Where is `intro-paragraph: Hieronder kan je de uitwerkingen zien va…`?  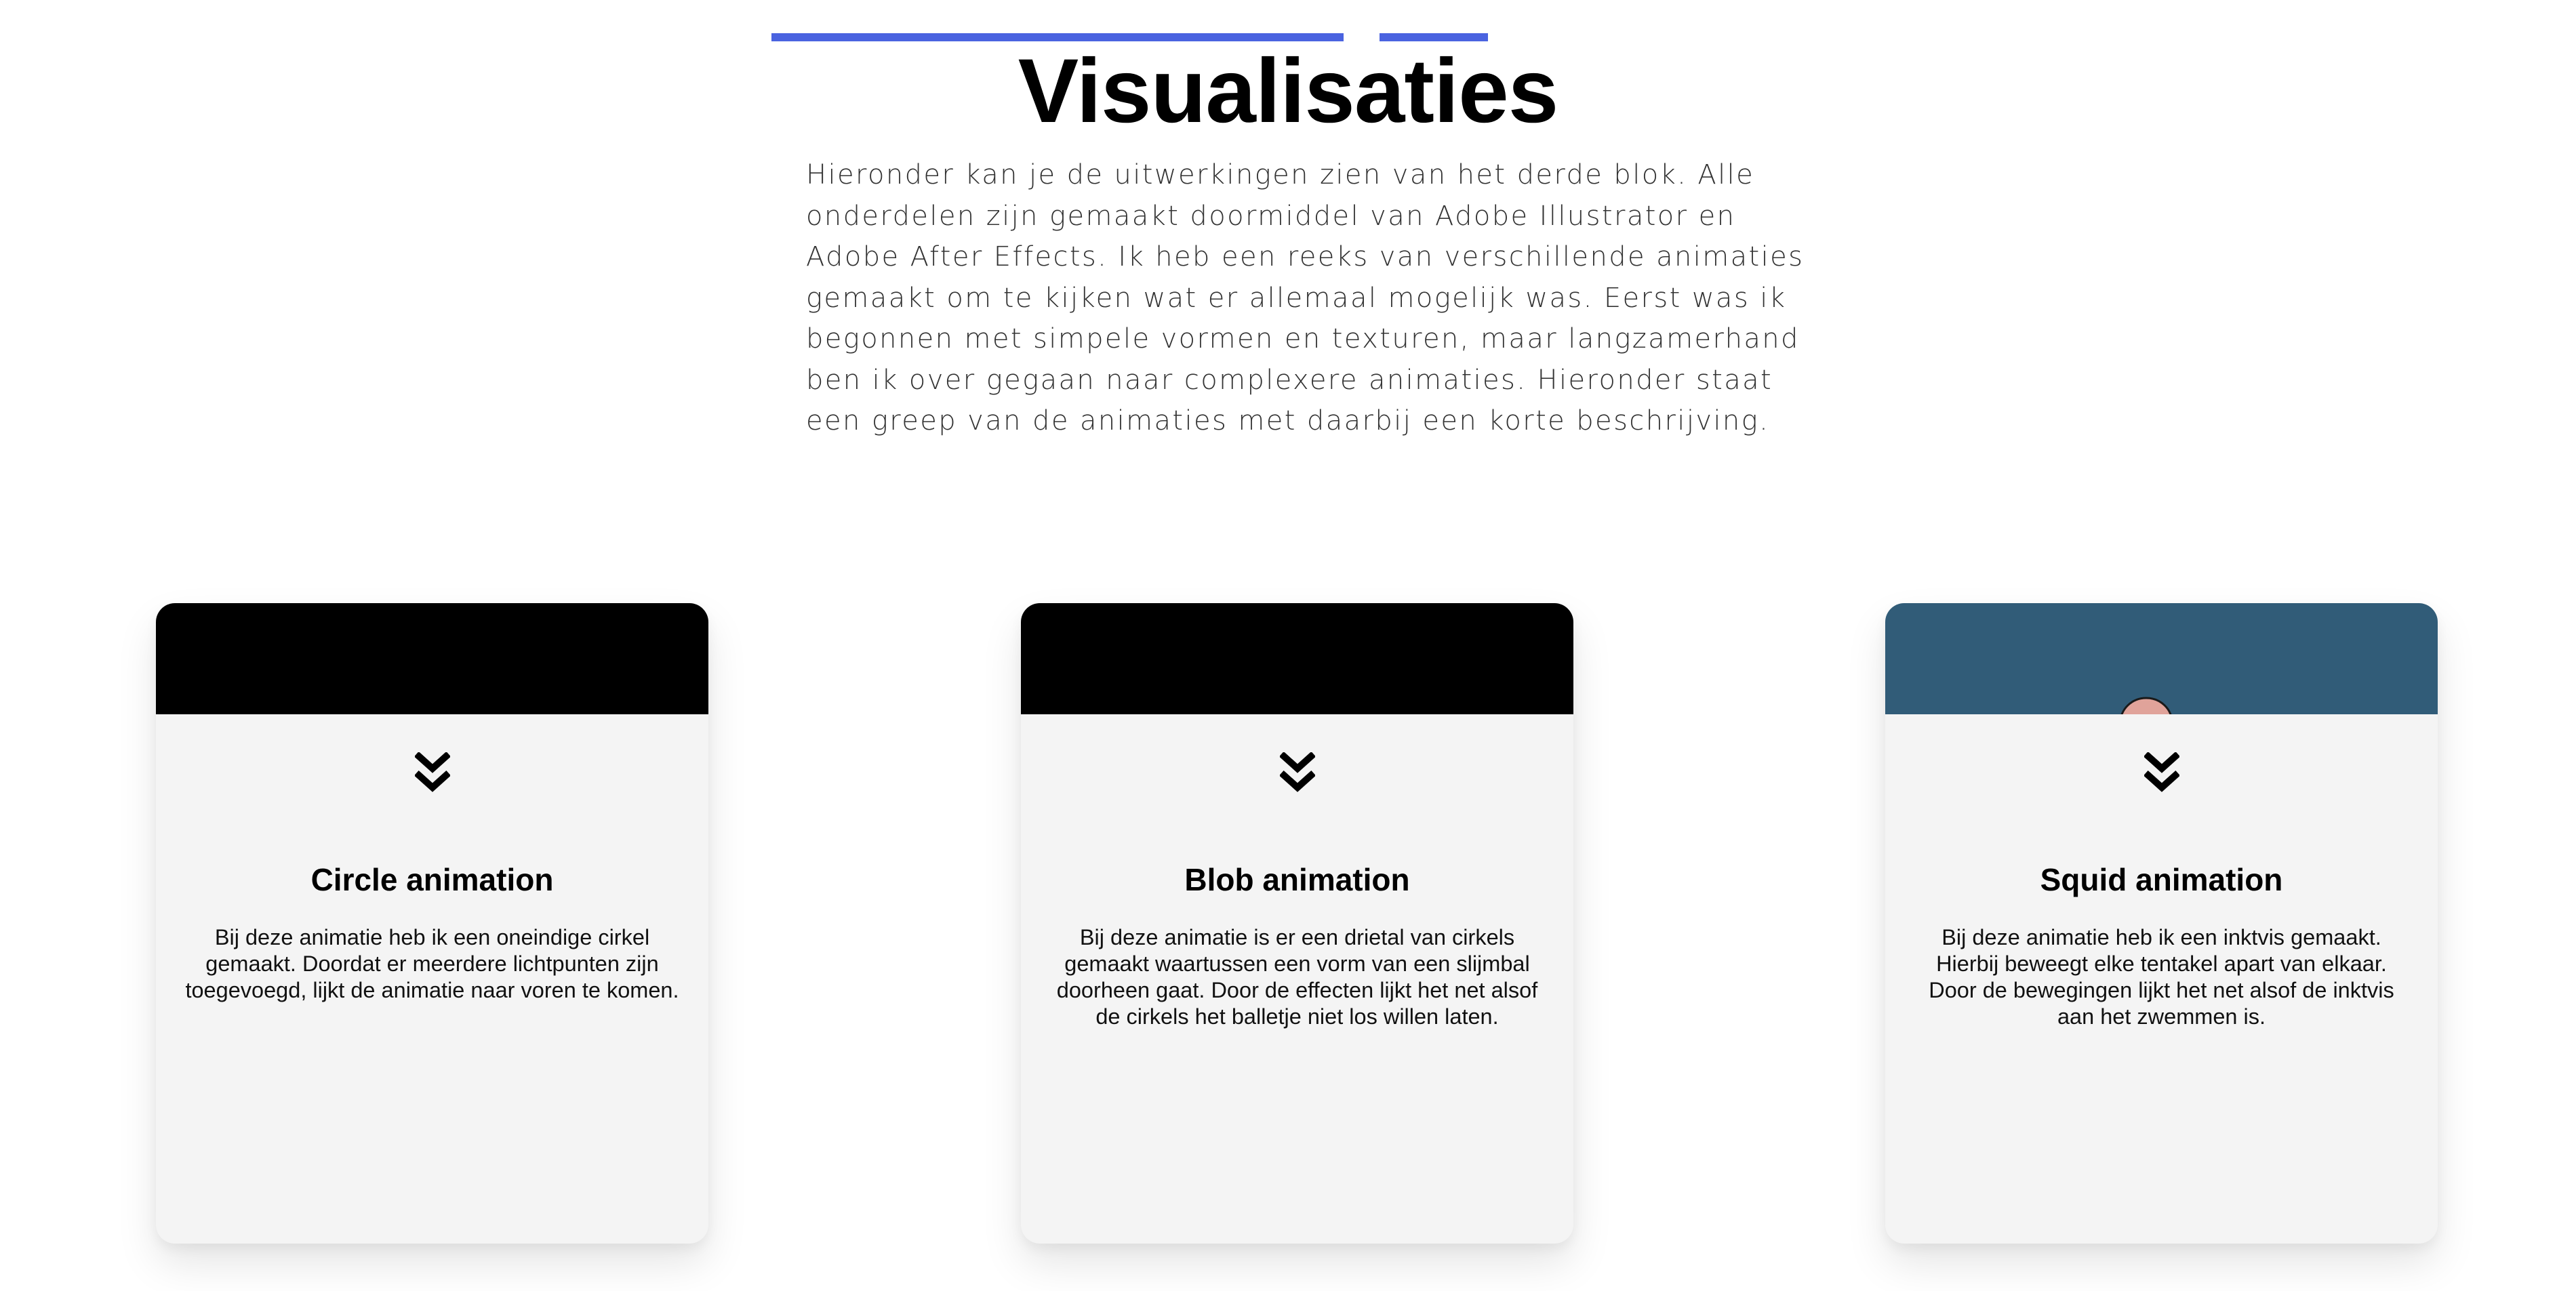 intro-paragraph: Hieronder kan je de uitwerkingen zien va… is located at coordinates (1305, 297).